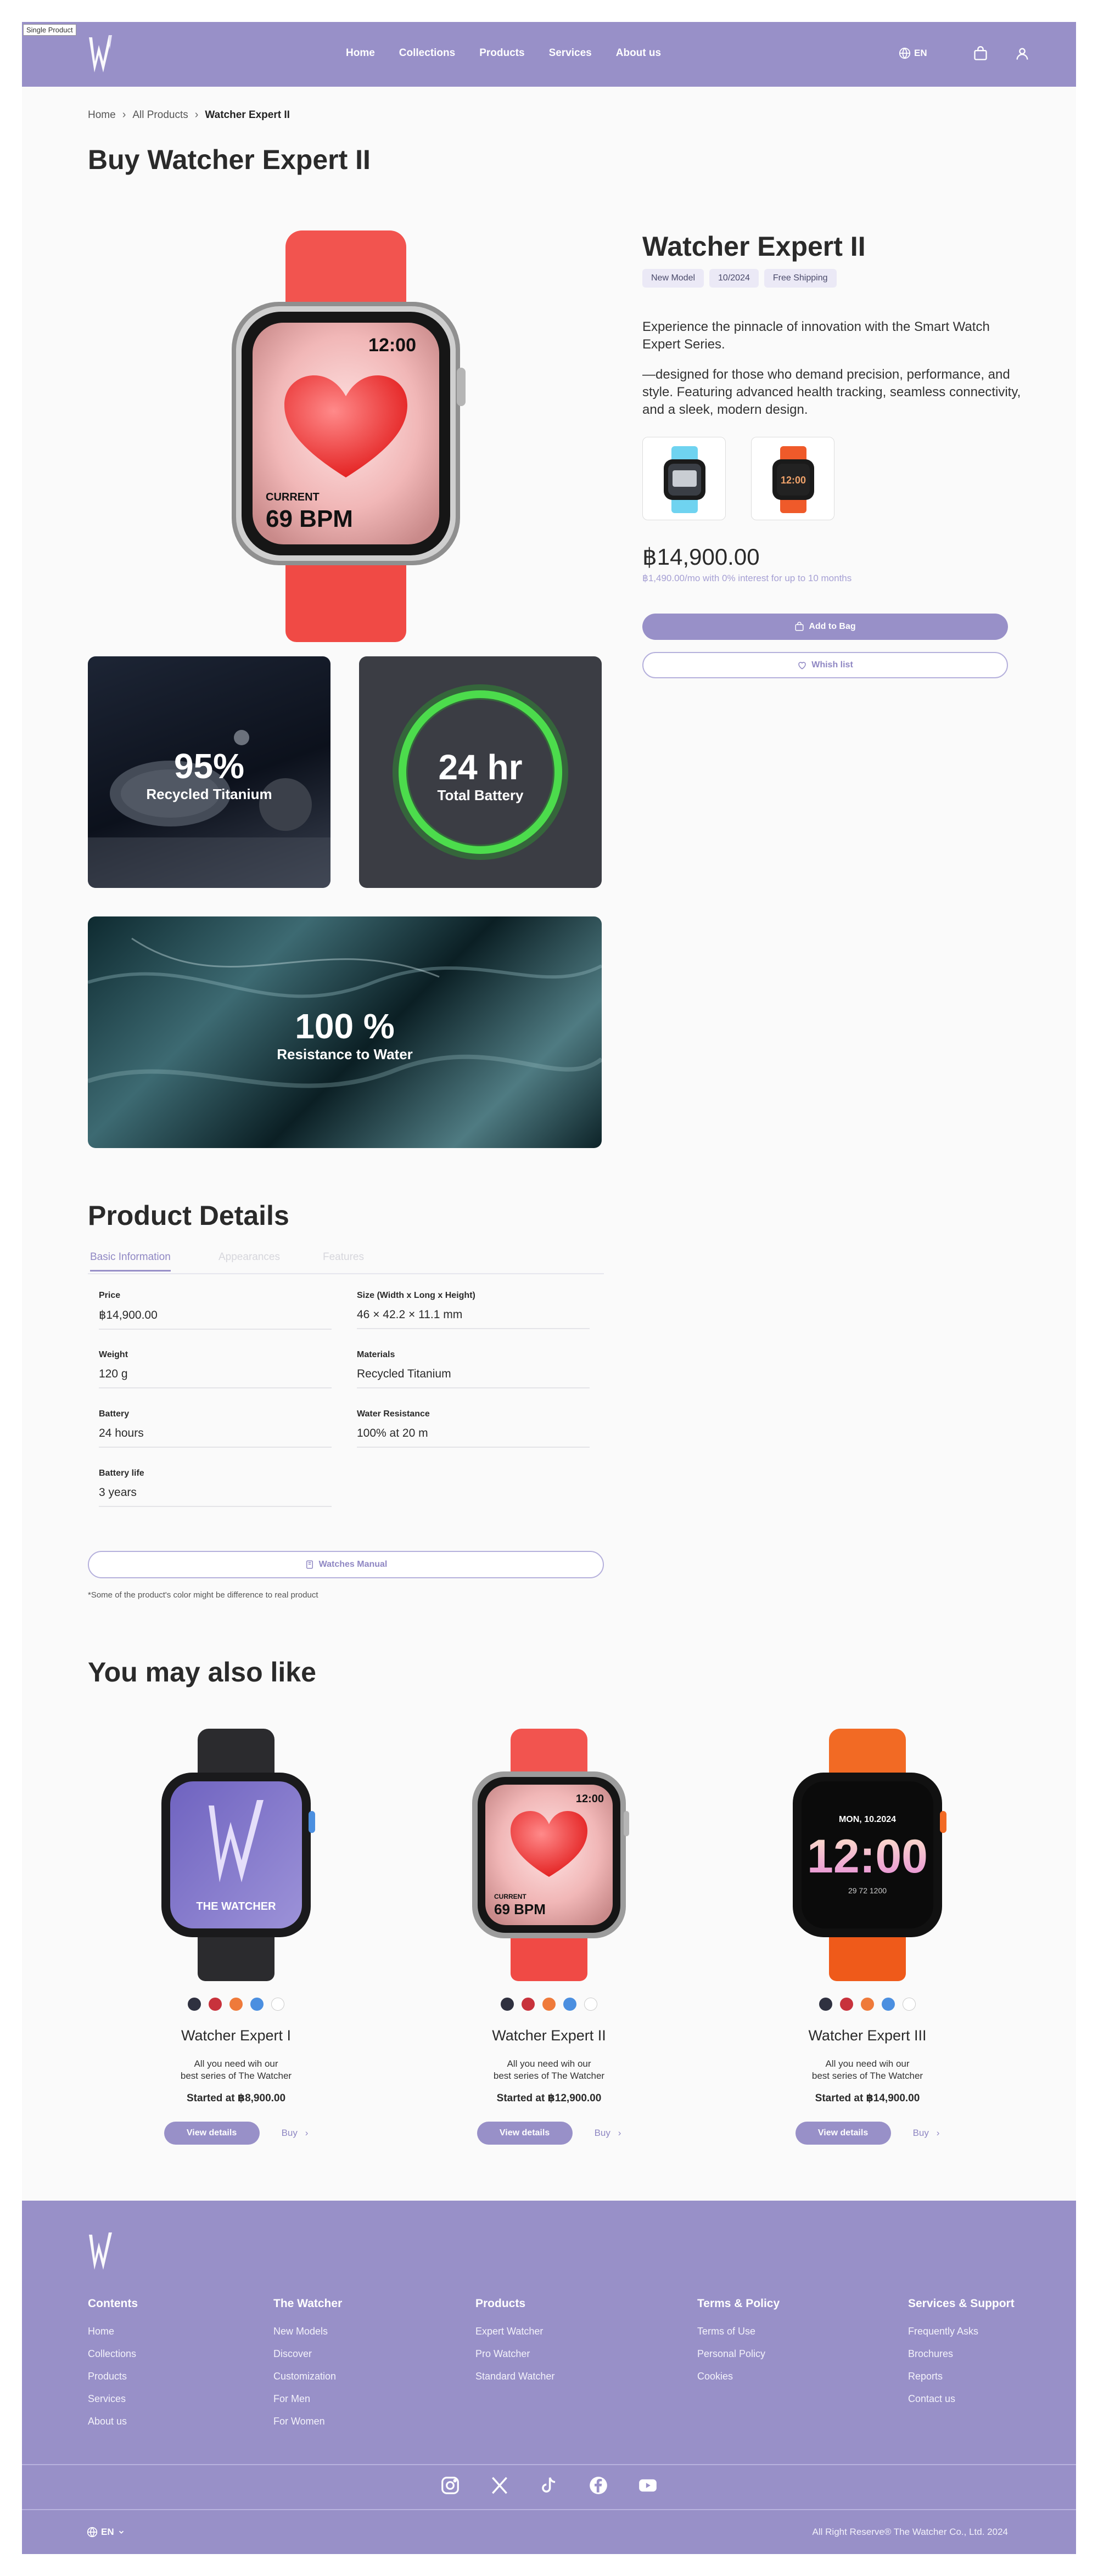  Describe the element at coordinates (802, 666) in the screenshot. I see `heart-icon` at that location.